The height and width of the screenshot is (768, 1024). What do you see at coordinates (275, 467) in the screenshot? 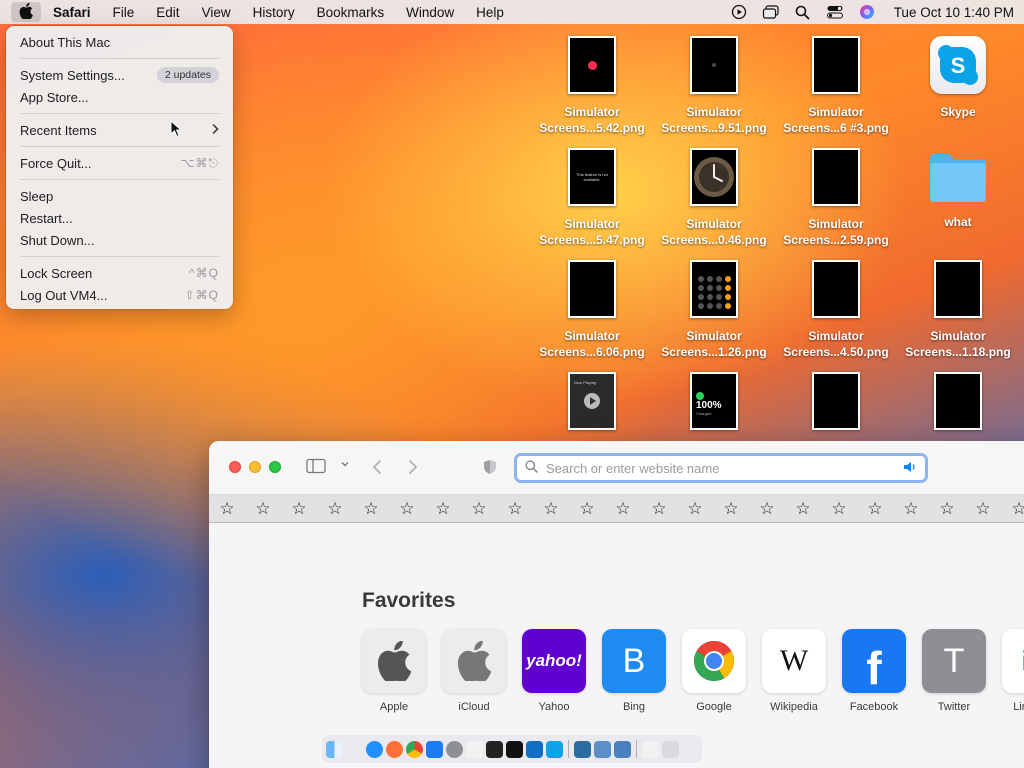
I see `zoom-window-button` at bounding box center [275, 467].